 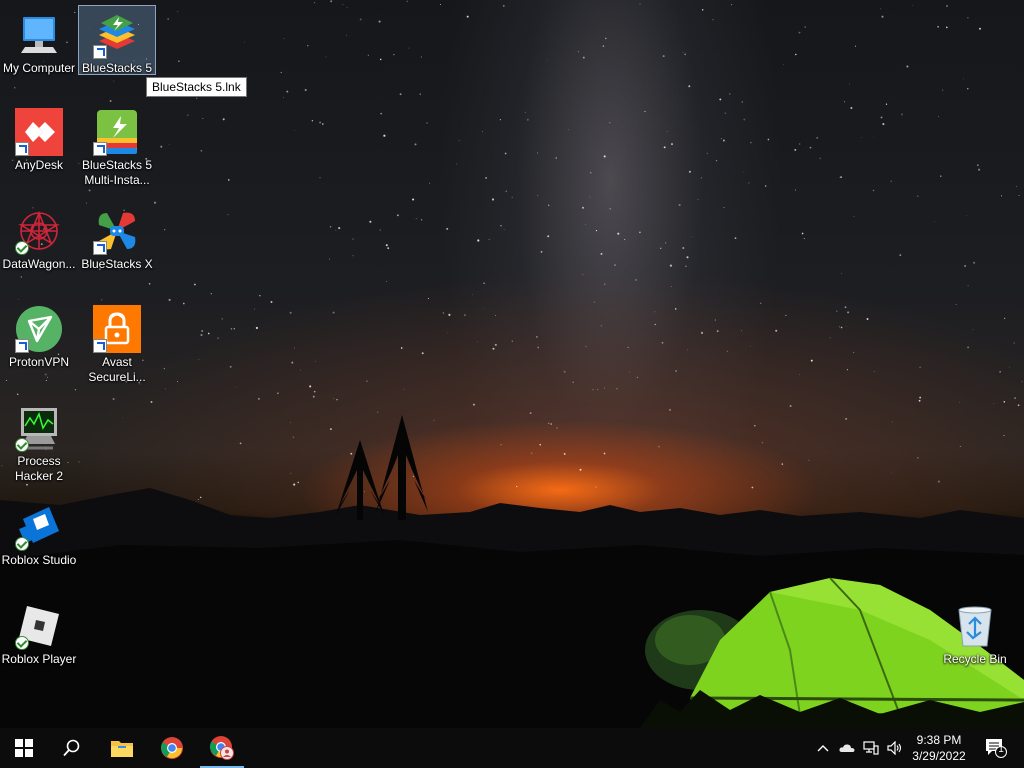 I want to click on desktop-icon-bluestacks-x: BlueStacks X, so click(x=117, y=237).